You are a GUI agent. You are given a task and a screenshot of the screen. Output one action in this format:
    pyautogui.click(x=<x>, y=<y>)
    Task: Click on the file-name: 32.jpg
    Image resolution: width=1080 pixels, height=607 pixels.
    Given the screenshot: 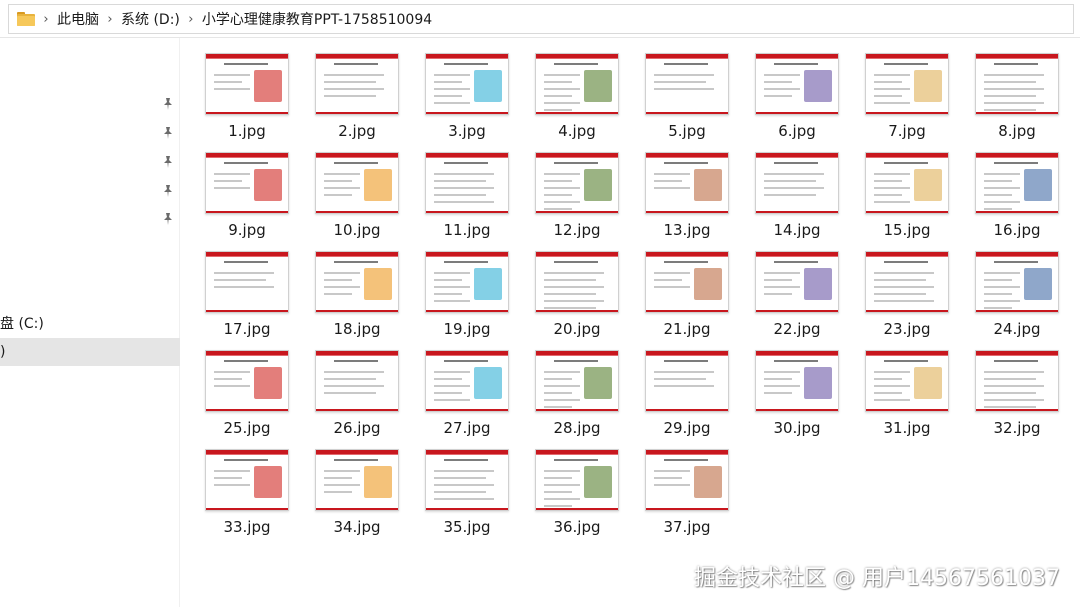 What is the action you would take?
    pyautogui.click(x=1017, y=428)
    